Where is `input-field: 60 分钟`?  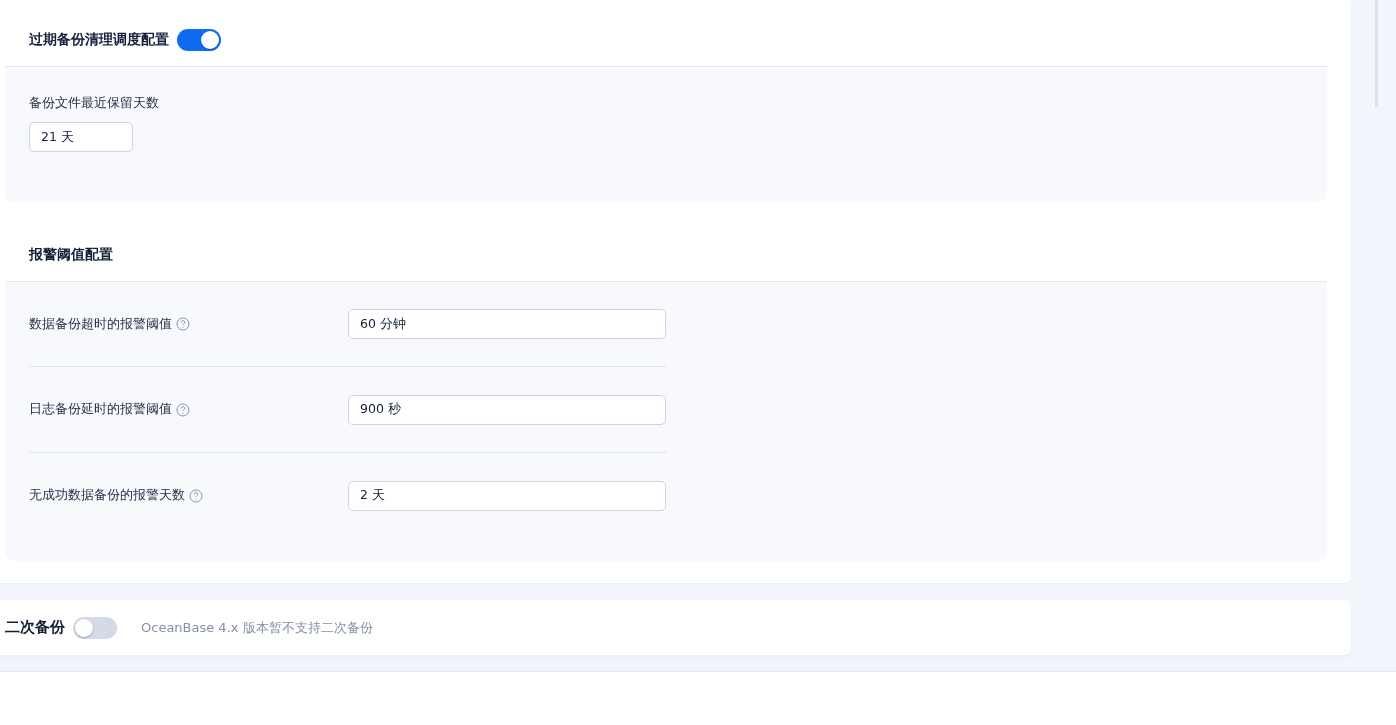
input-field: 60 分钟 is located at coordinates (507, 324).